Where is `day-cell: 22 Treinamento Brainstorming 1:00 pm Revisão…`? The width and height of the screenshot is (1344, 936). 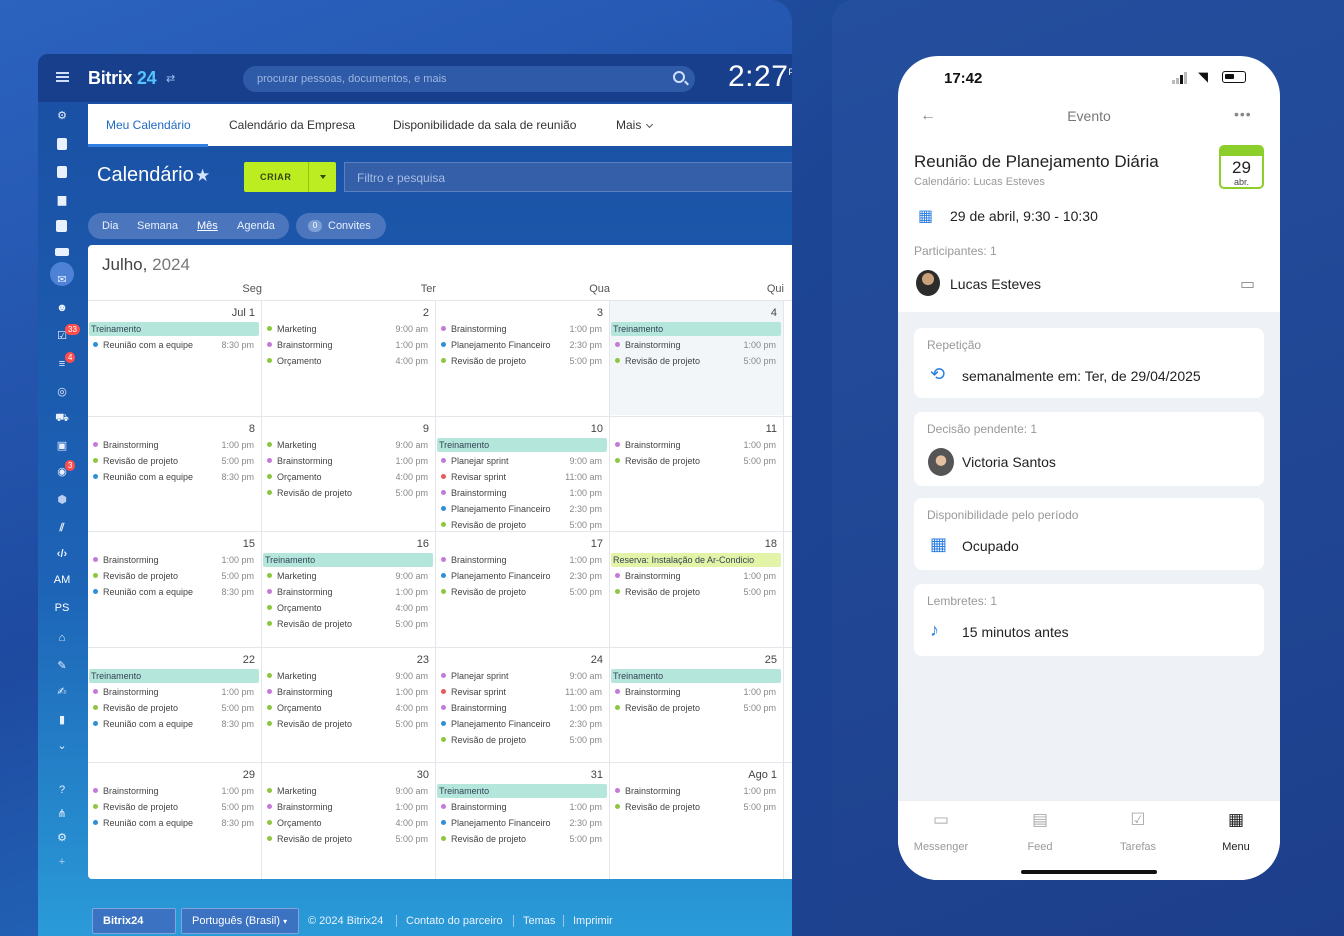 day-cell: 22 Treinamento Brainstorming 1:00 pm Revisão… is located at coordinates (174, 705).